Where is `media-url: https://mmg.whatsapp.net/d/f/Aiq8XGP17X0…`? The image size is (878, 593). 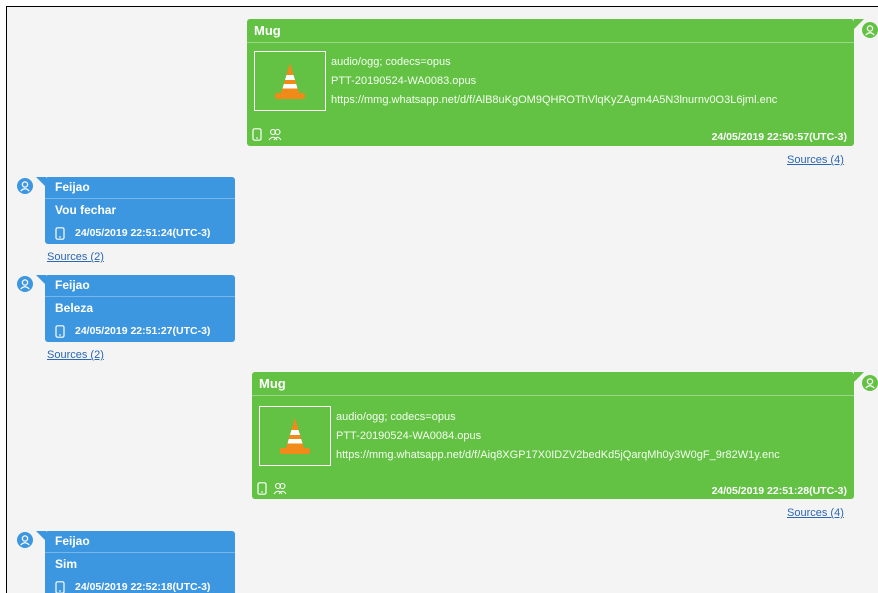 media-url: https://mmg.whatsapp.net/d/f/Aiq8XGP17X0… is located at coordinates (558, 455).